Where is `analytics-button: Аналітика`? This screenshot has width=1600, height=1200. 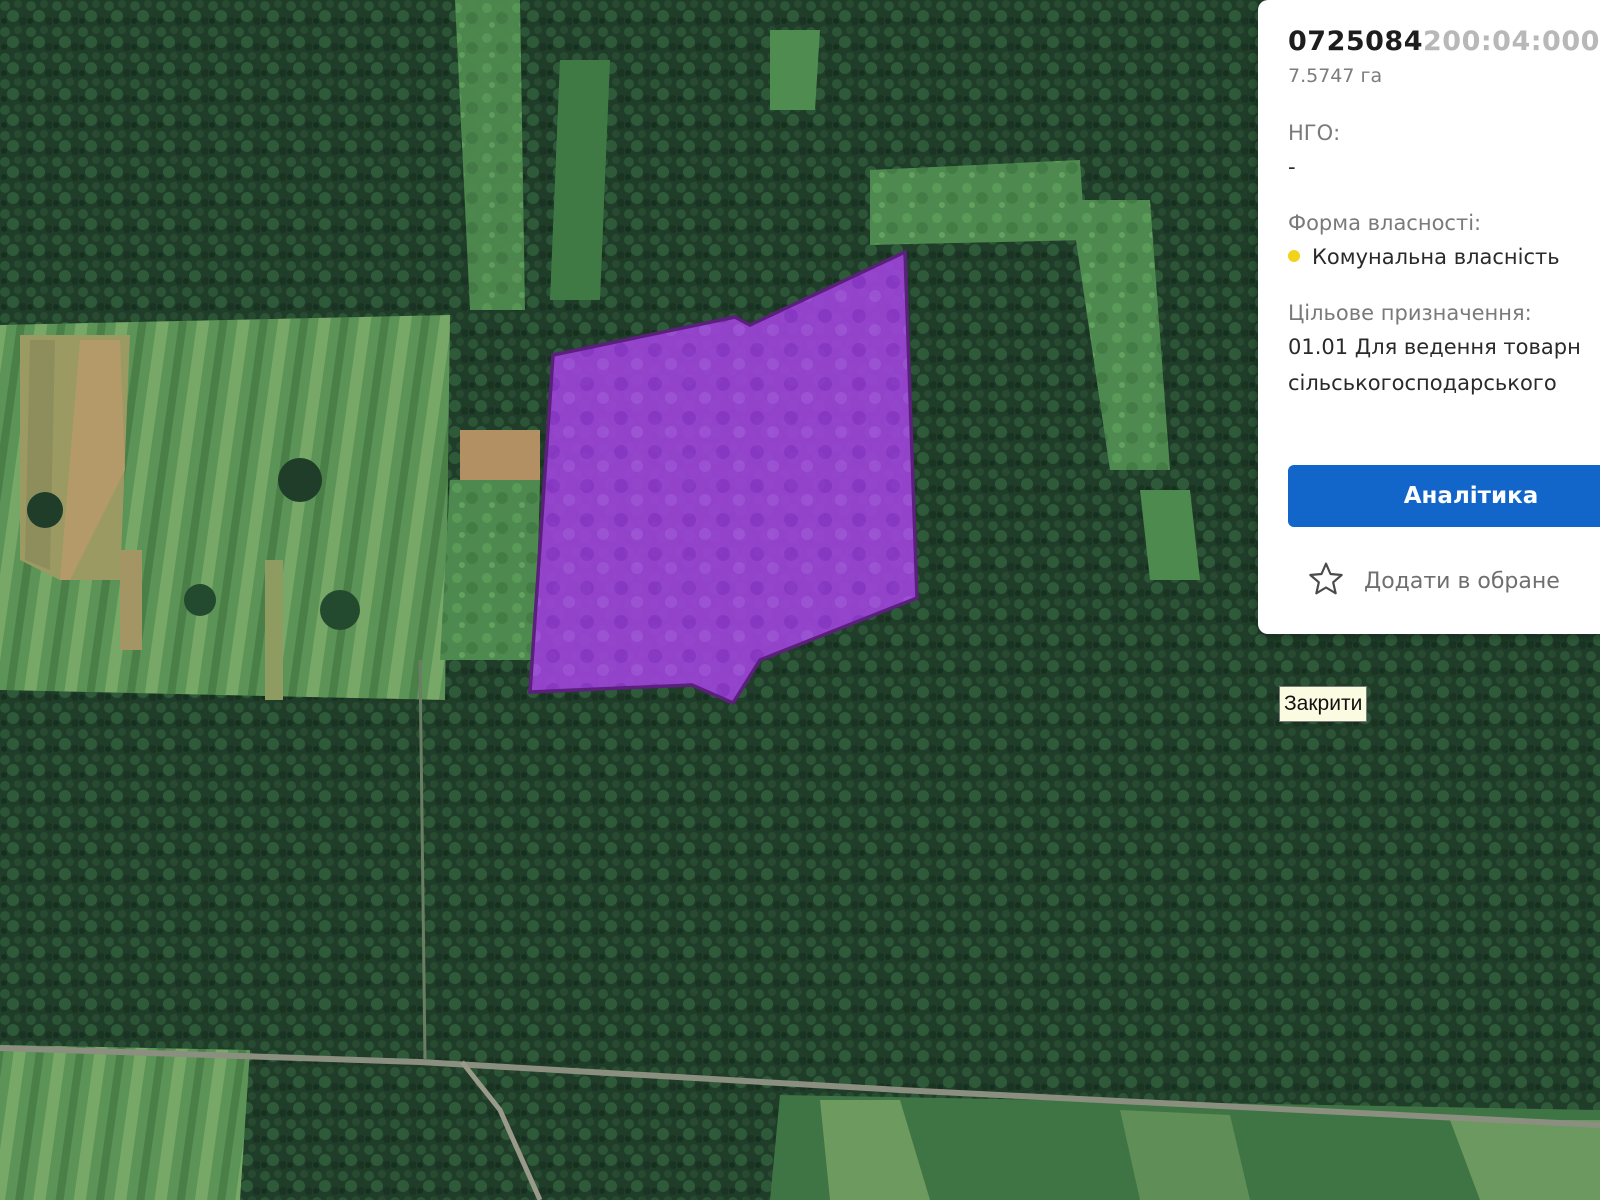
analytics-button: Аналітика is located at coordinates (1444, 496).